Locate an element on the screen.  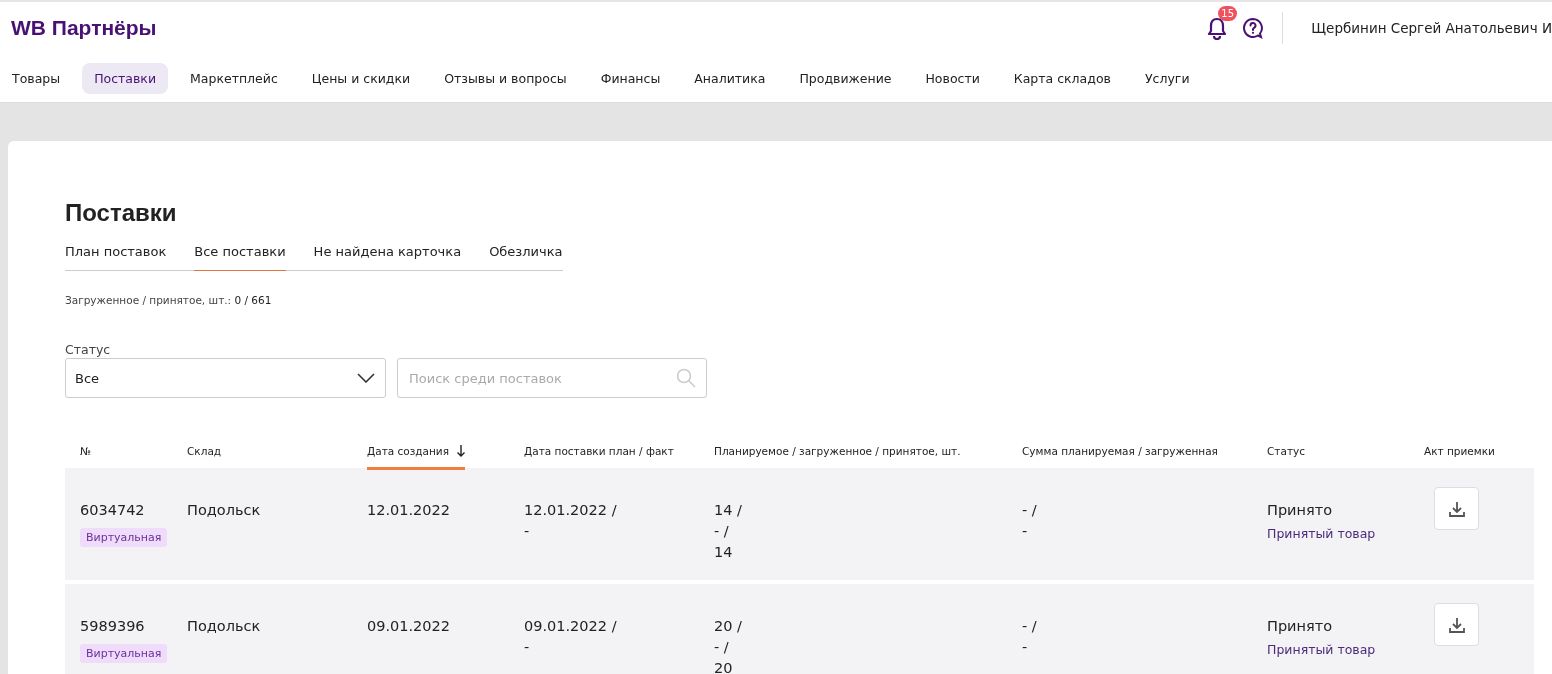
created-date: 12.01.2022 is located at coordinates (409, 510).